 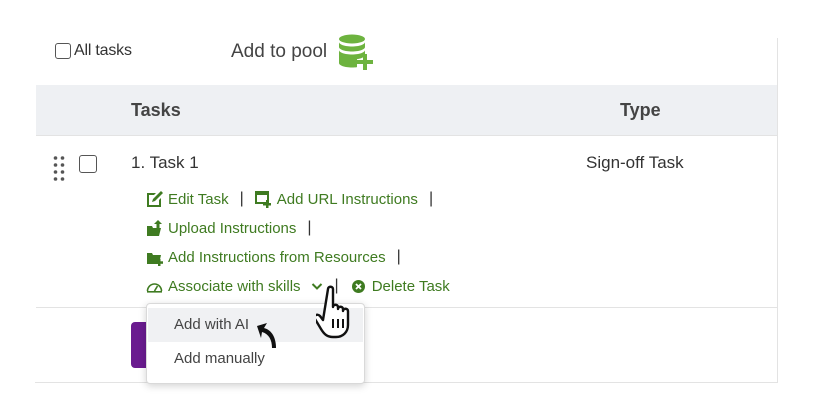 What do you see at coordinates (63, 51) in the screenshot?
I see `all-tasks-checkbox` at bounding box center [63, 51].